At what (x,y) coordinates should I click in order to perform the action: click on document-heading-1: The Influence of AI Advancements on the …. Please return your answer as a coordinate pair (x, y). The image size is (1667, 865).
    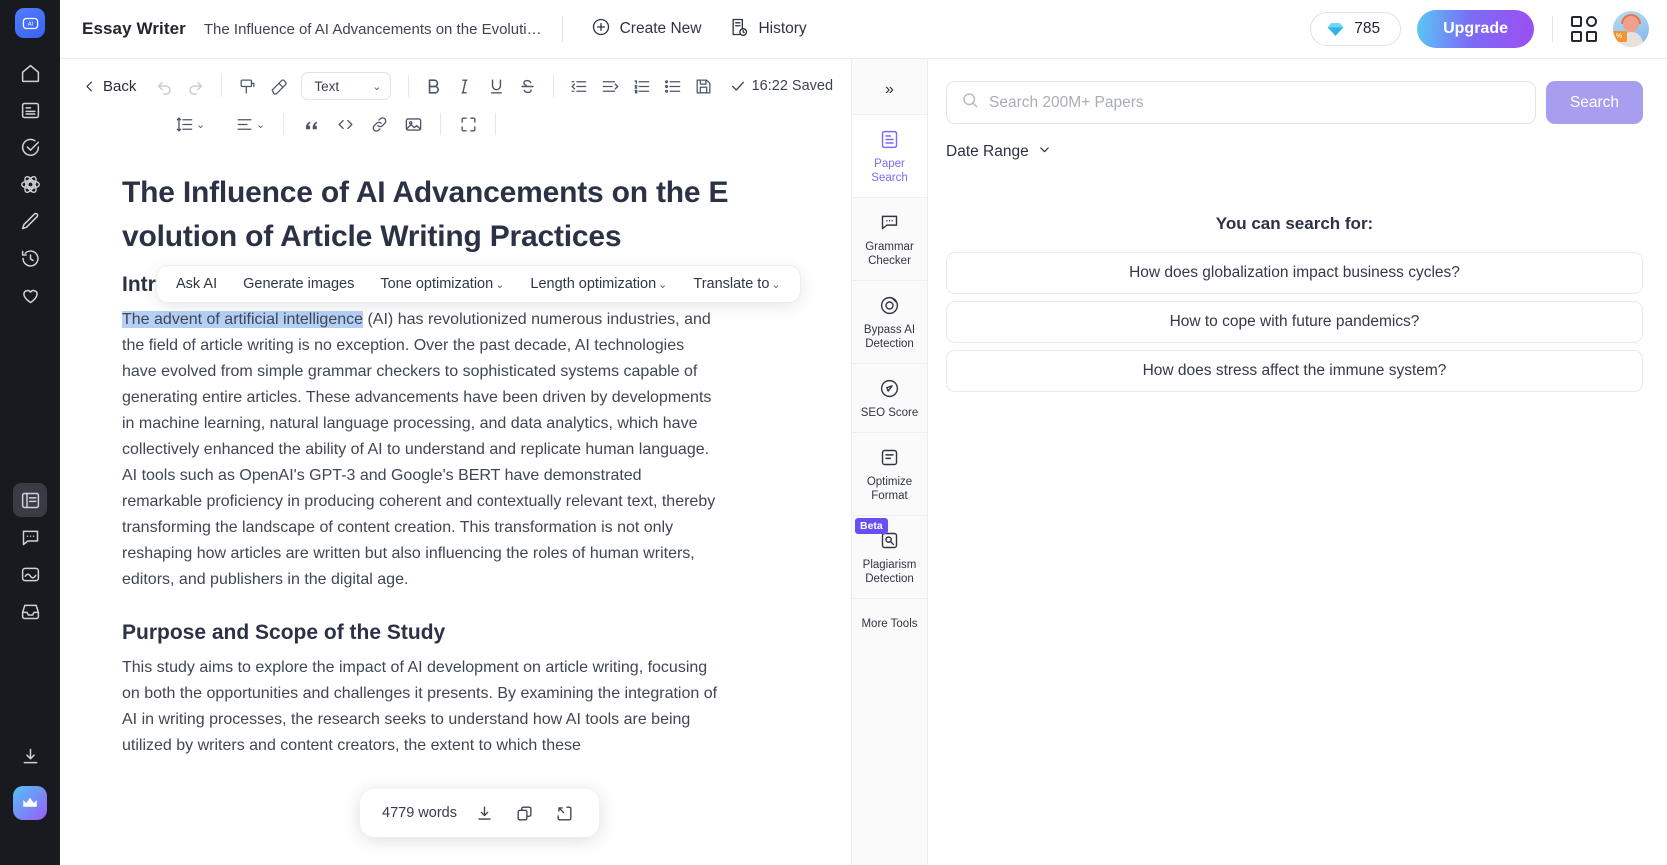
    Looking at the image, I should click on (432, 215).